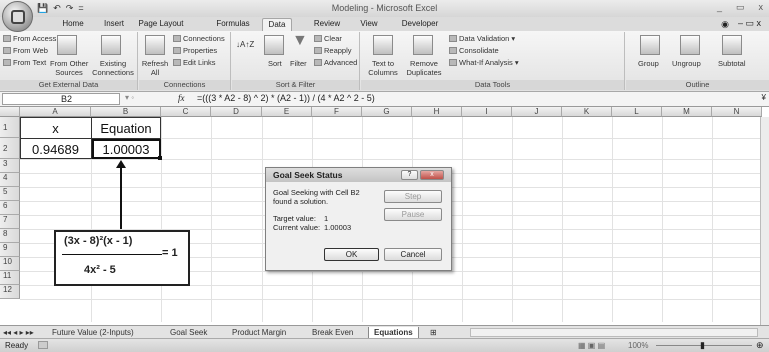  Describe the element at coordinates (181, 98) in the screenshot. I see `insert-function-icon: fx` at that location.